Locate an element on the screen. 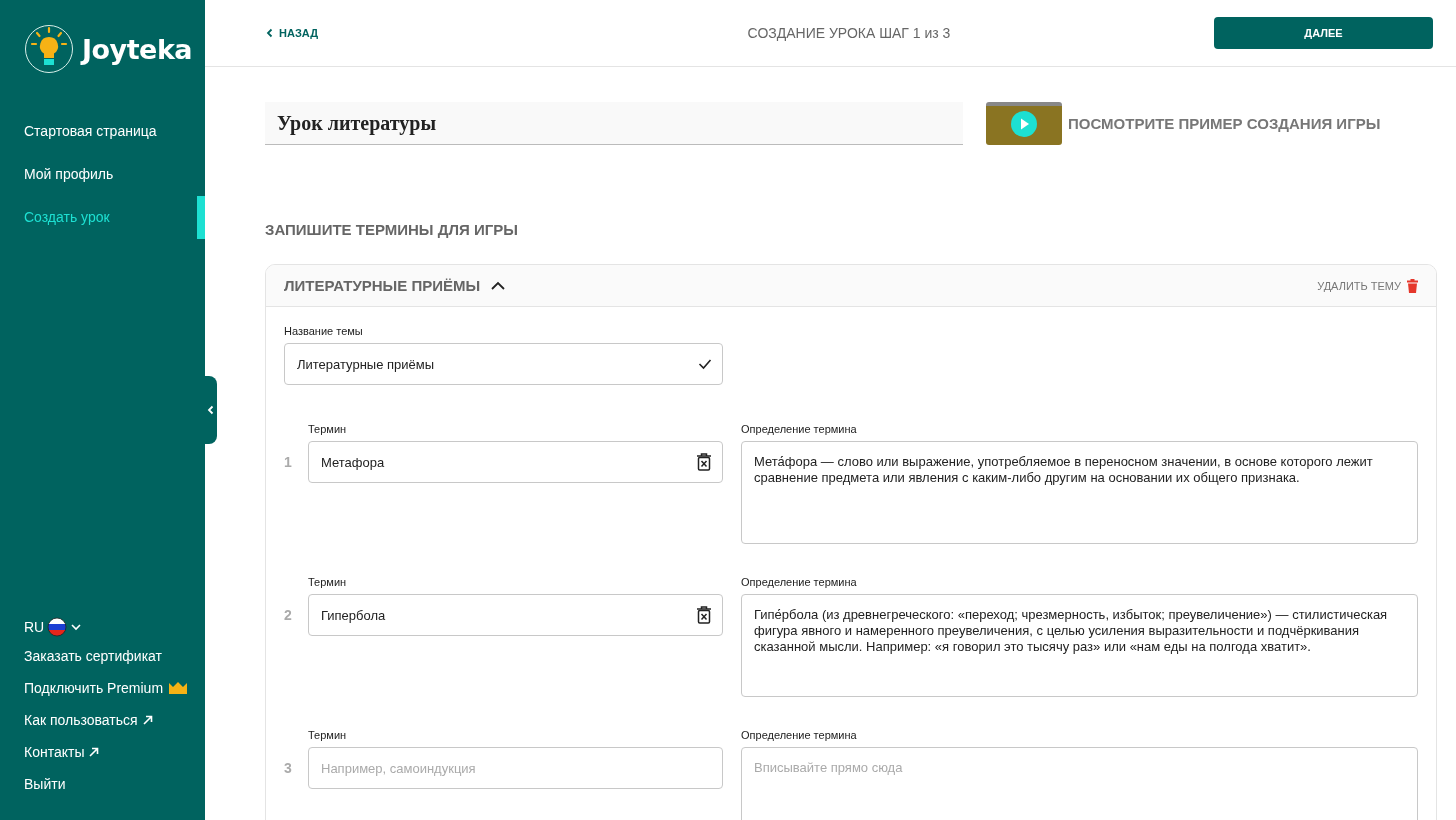 This screenshot has width=1456, height=820. term-number: 3 is located at coordinates (288, 768).